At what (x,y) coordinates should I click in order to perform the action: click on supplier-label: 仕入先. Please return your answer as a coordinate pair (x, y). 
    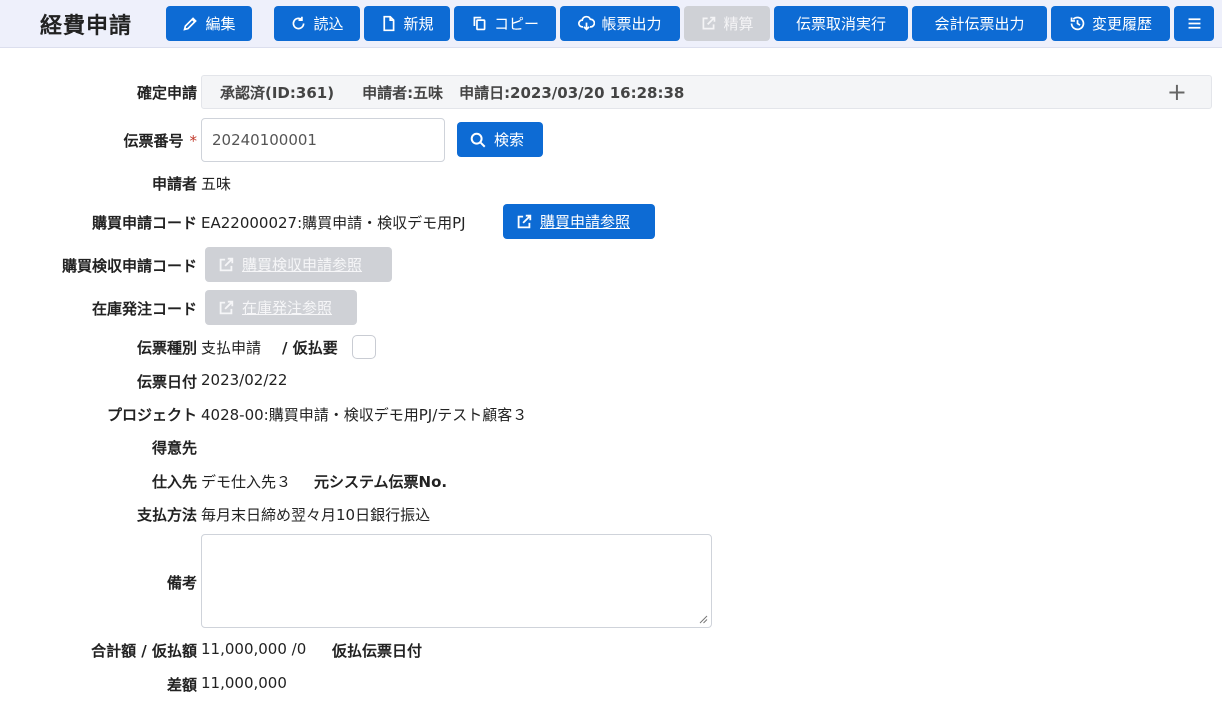
    Looking at the image, I should click on (174, 482).